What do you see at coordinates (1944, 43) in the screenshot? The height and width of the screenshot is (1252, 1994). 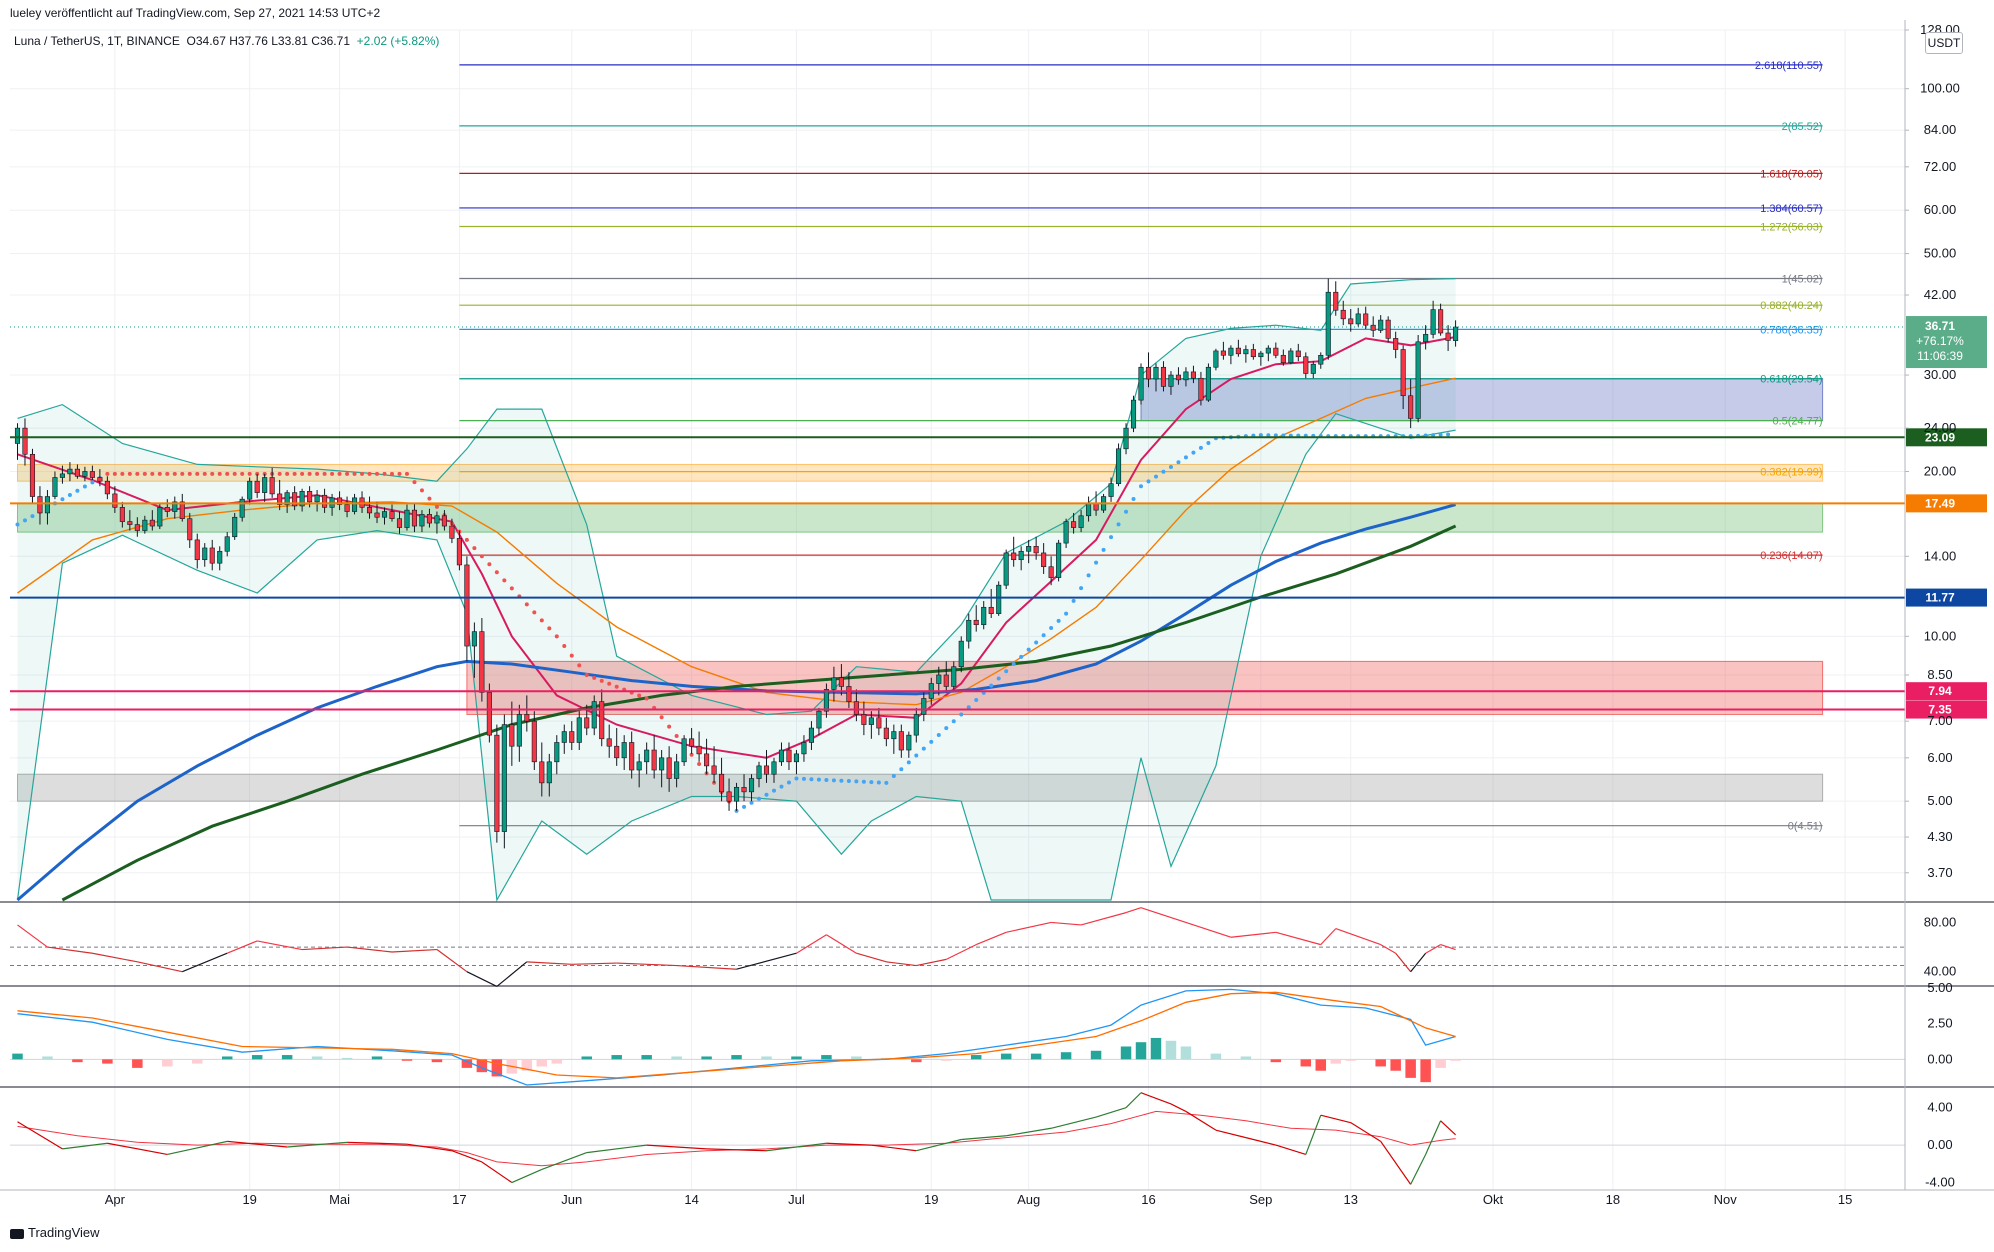 I see `currency-button: USDT` at bounding box center [1944, 43].